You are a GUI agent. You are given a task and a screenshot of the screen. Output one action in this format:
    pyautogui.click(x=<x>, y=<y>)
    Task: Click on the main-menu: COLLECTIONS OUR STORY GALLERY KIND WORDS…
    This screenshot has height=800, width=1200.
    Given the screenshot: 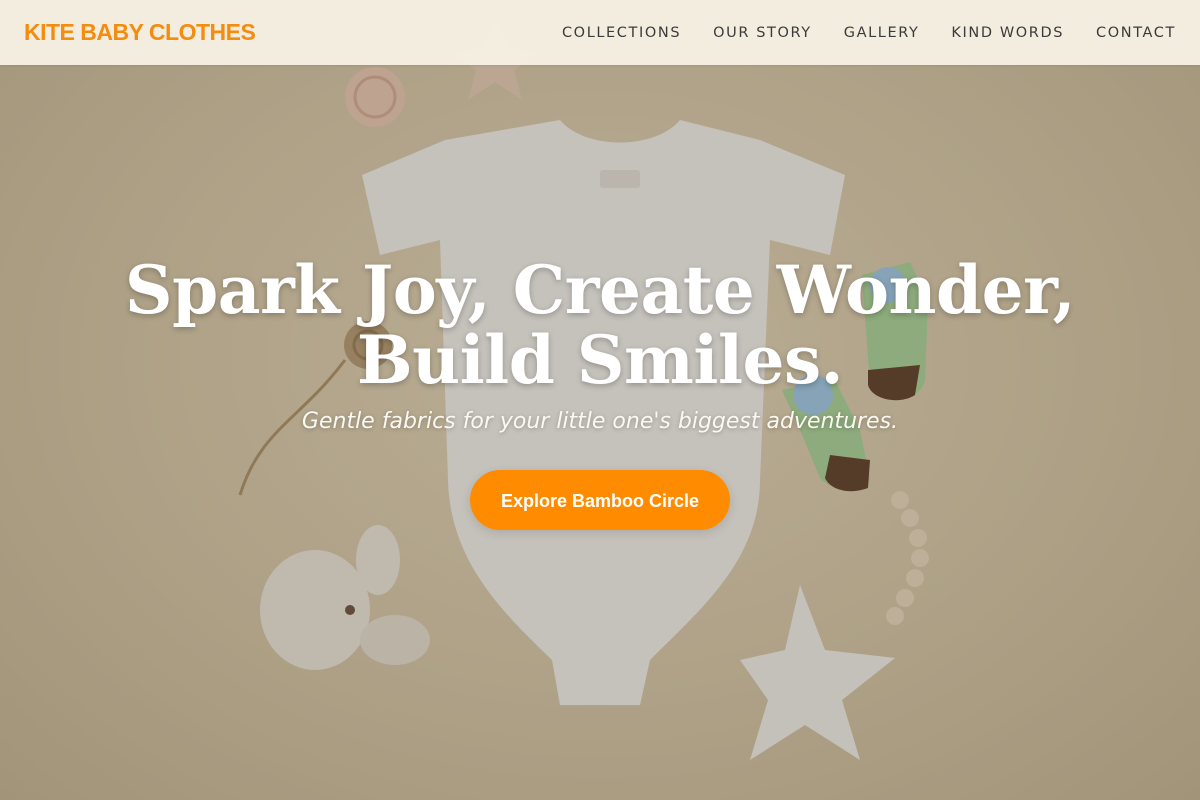 What is the action you would take?
    pyautogui.click(x=869, y=33)
    